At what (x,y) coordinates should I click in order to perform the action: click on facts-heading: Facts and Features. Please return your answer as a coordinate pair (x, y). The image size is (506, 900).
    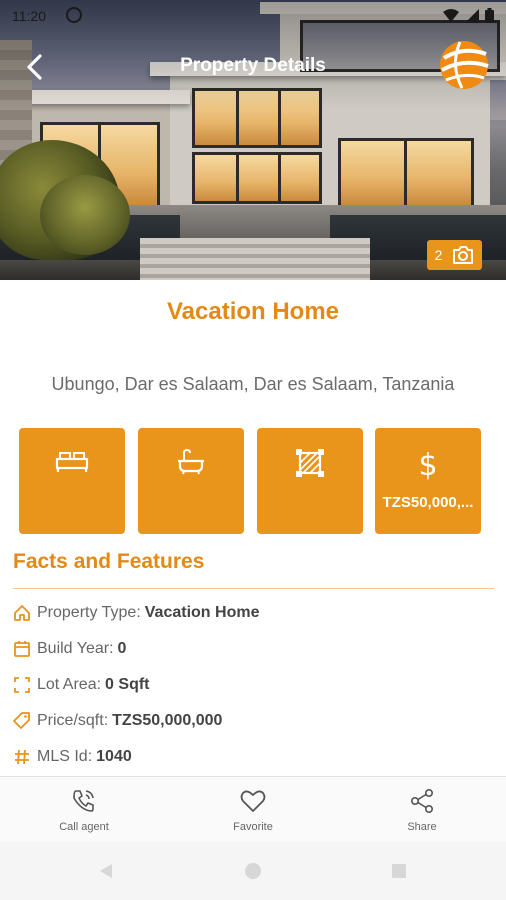
    Looking at the image, I should click on (109, 561).